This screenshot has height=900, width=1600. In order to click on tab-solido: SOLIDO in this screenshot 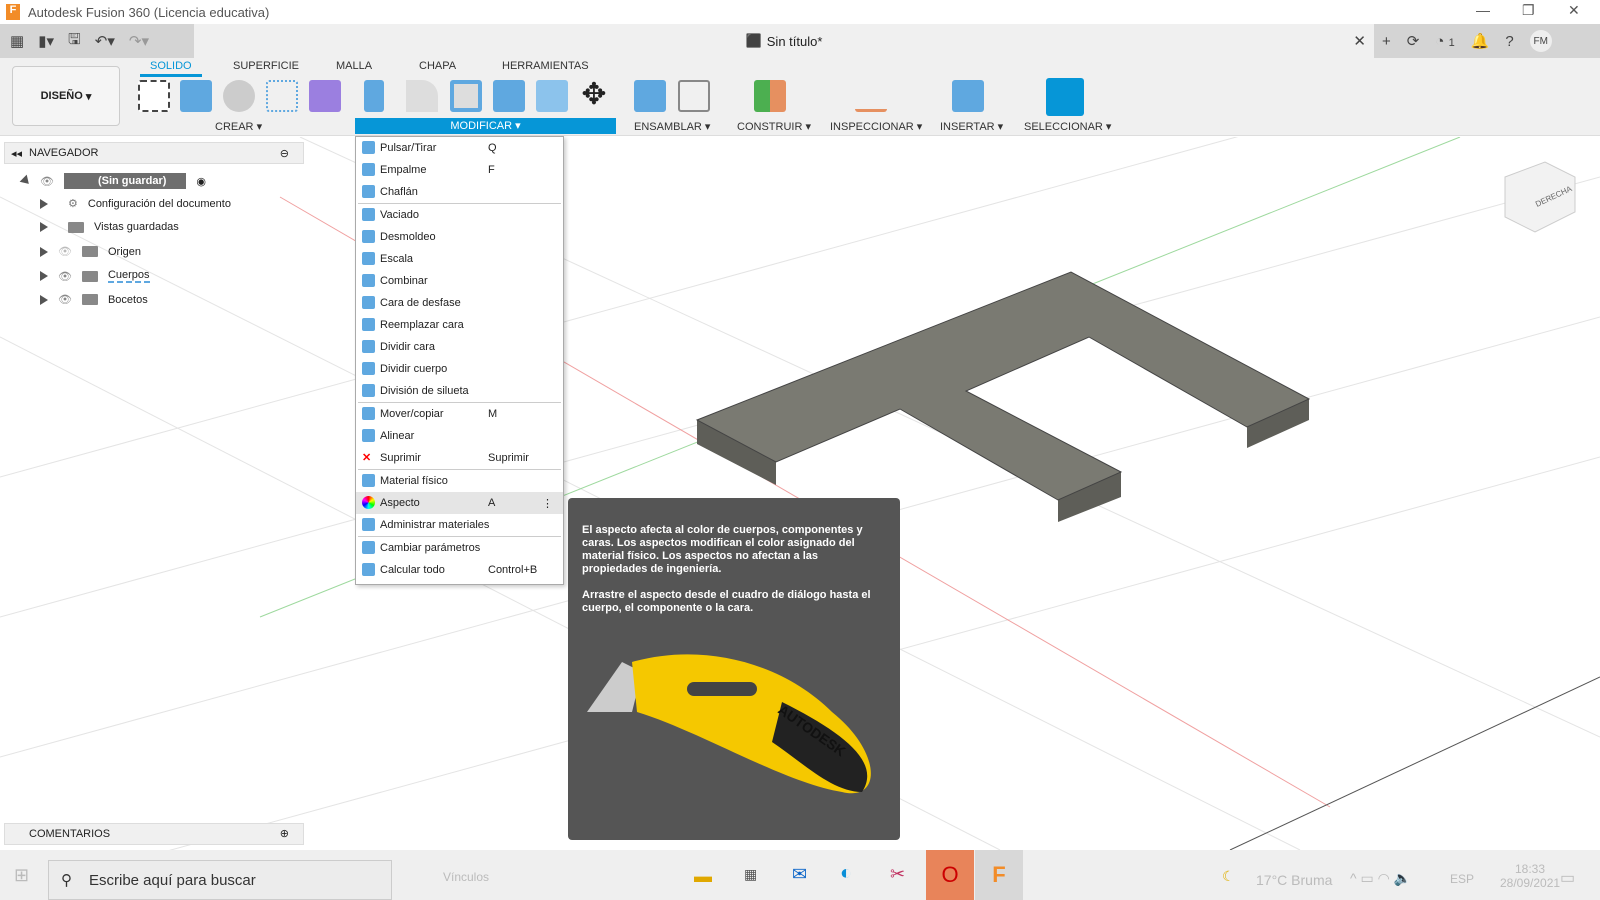, I will do `click(171, 68)`.